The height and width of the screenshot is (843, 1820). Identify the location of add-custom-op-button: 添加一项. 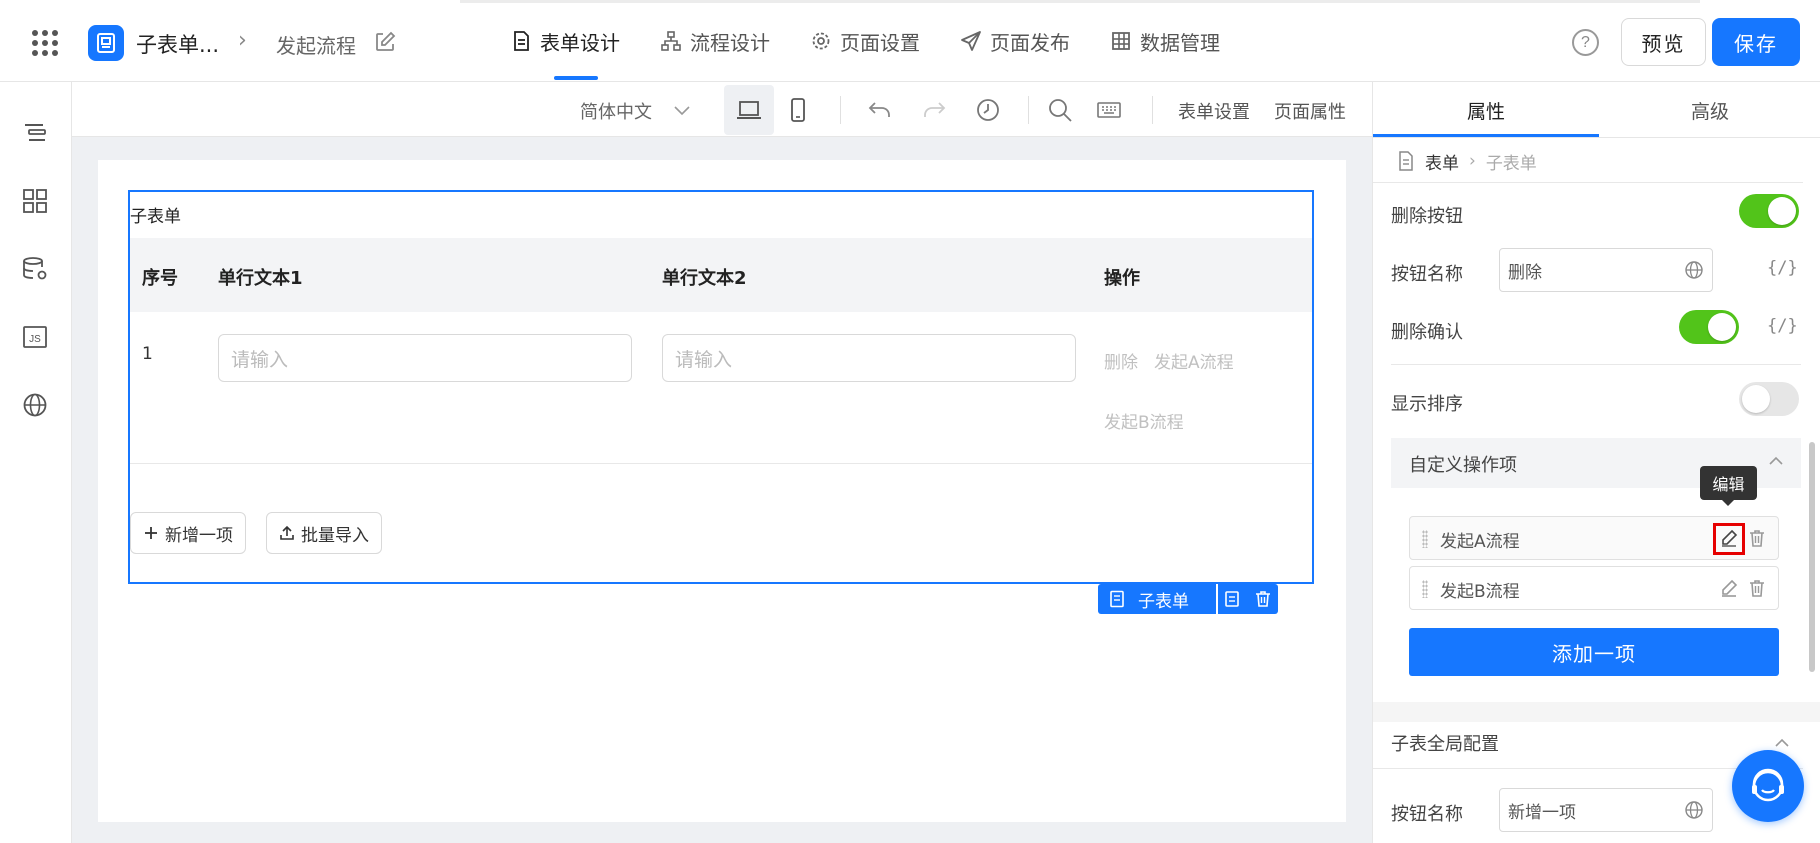
(1594, 652).